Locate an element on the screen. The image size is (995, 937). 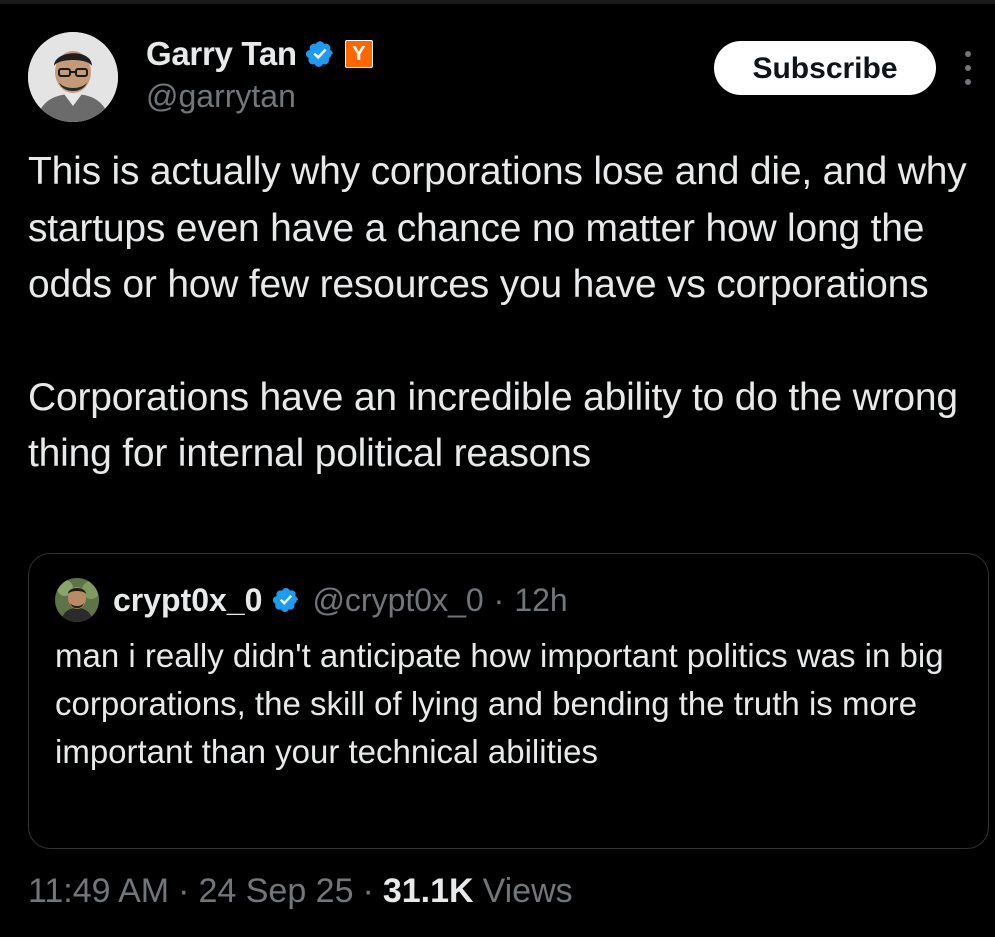
quoted-tweet-time: 12h is located at coordinates (540, 600).